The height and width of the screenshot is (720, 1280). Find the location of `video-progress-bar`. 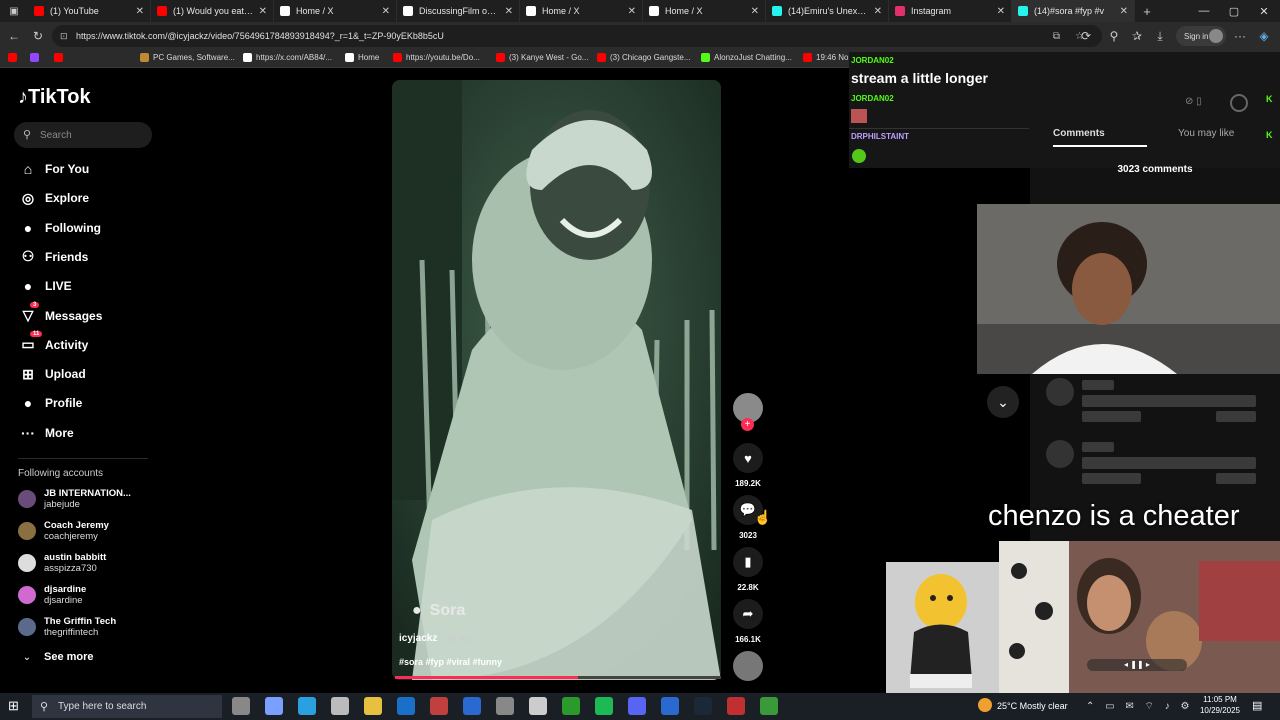

video-progress-bar is located at coordinates (558, 677).